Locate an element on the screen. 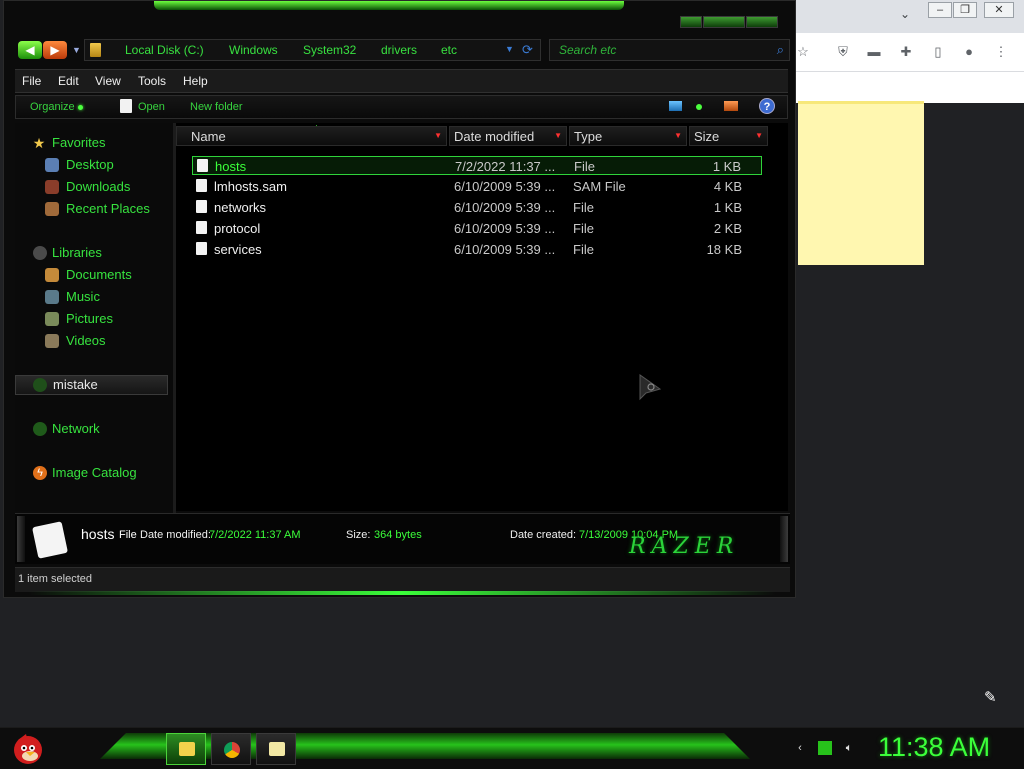 The image size is (1024, 769). column-name: Name ▼ is located at coordinates (311, 136).